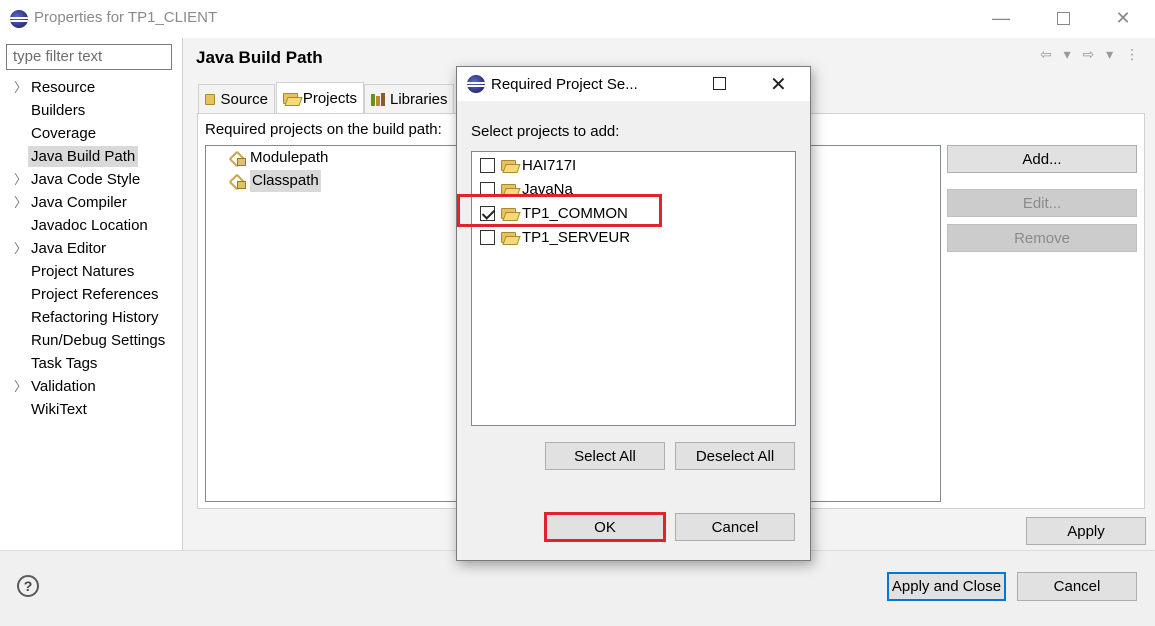 This screenshot has width=1155, height=626. I want to click on filter-input: type filter text, so click(89, 57).